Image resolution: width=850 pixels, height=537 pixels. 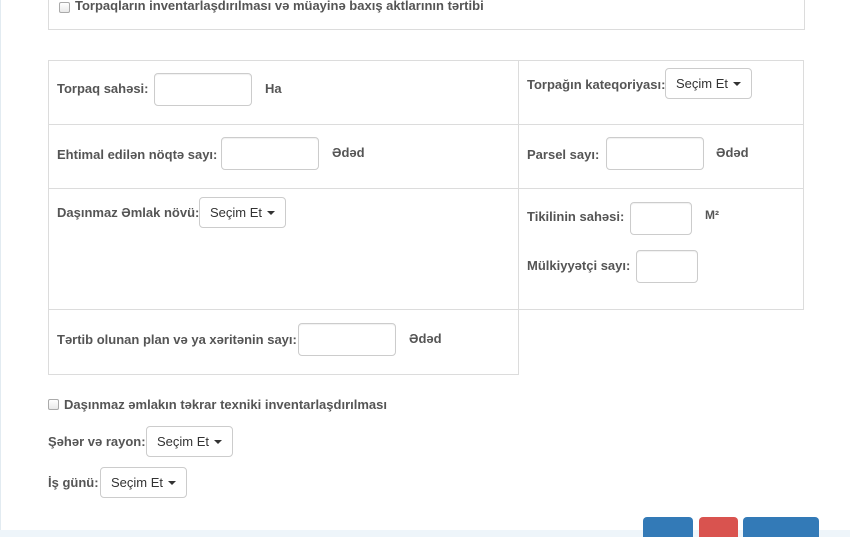 What do you see at coordinates (579, 265) in the screenshot?
I see `owner-count-label: Mülkiyyətçi sayı:` at bounding box center [579, 265].